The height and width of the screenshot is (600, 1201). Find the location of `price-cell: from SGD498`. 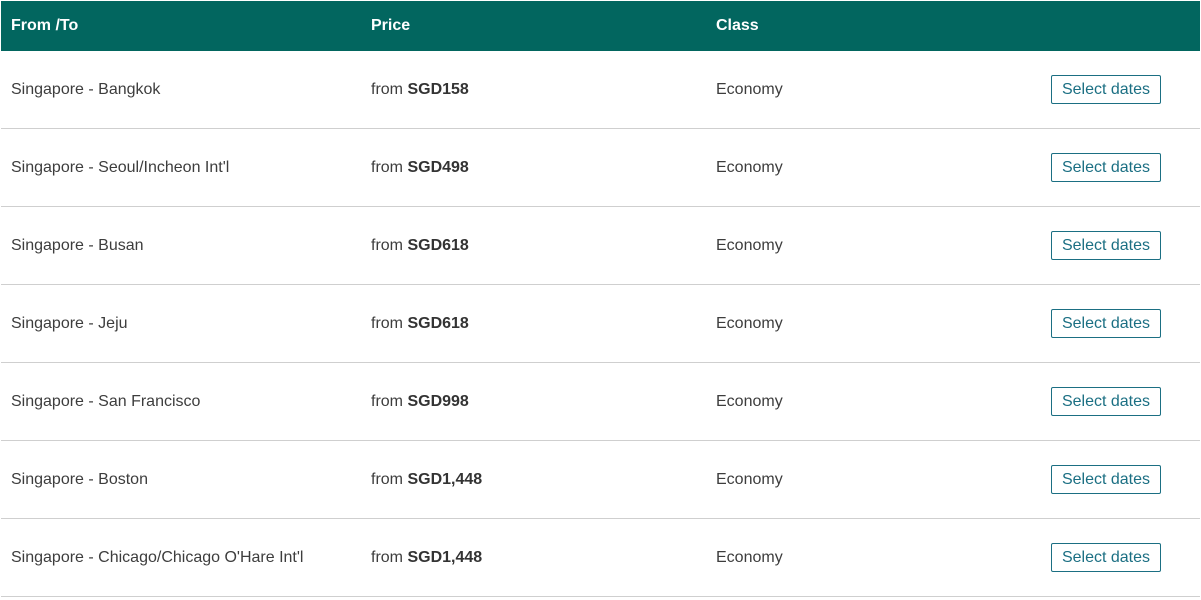

price-cell: from SGD498 is located at coordinates (420, 168).